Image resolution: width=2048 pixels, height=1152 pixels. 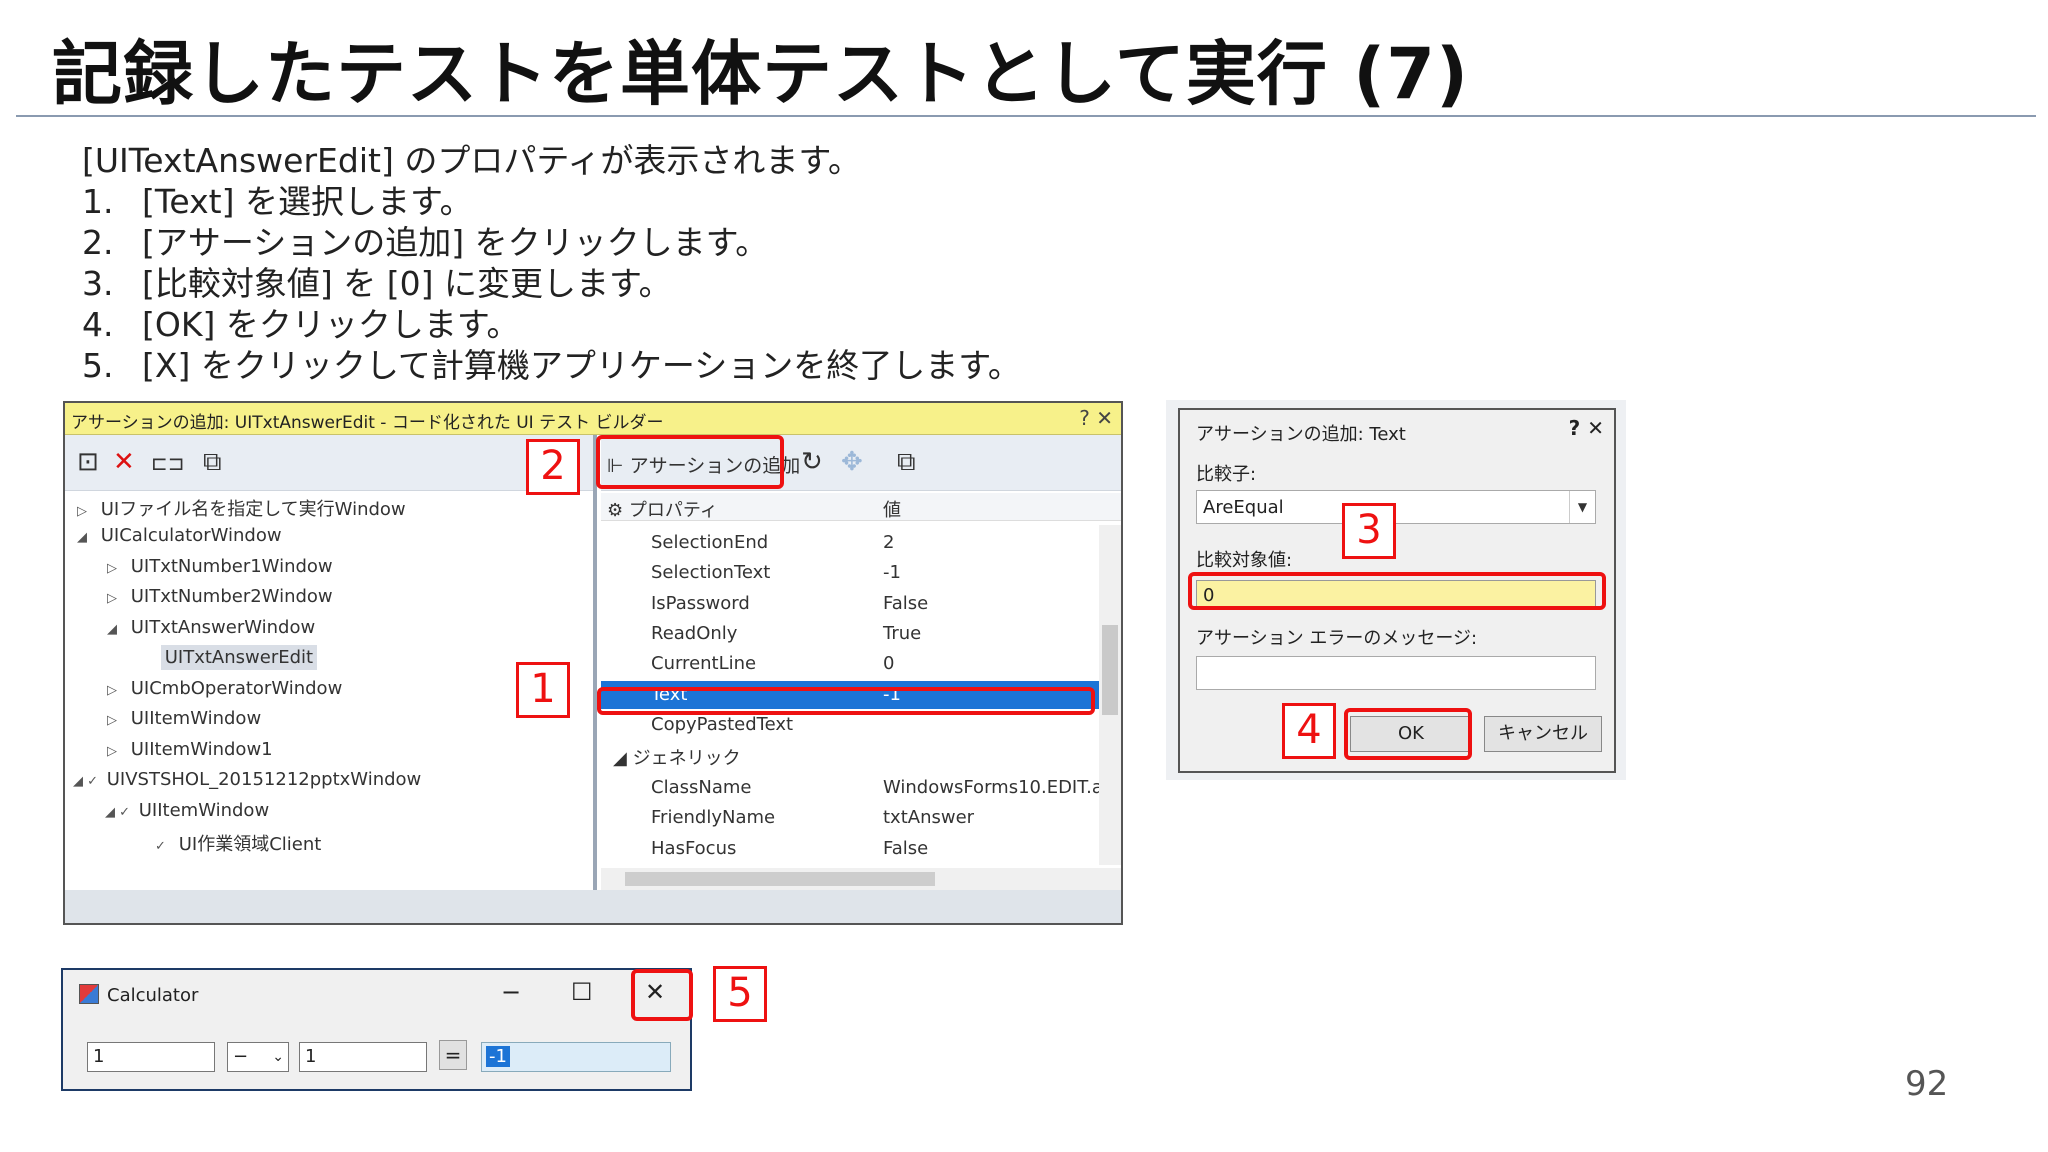 I want to click on tree-item: ◢ UITxtAnswerWindow, so click(x=211, y=627).